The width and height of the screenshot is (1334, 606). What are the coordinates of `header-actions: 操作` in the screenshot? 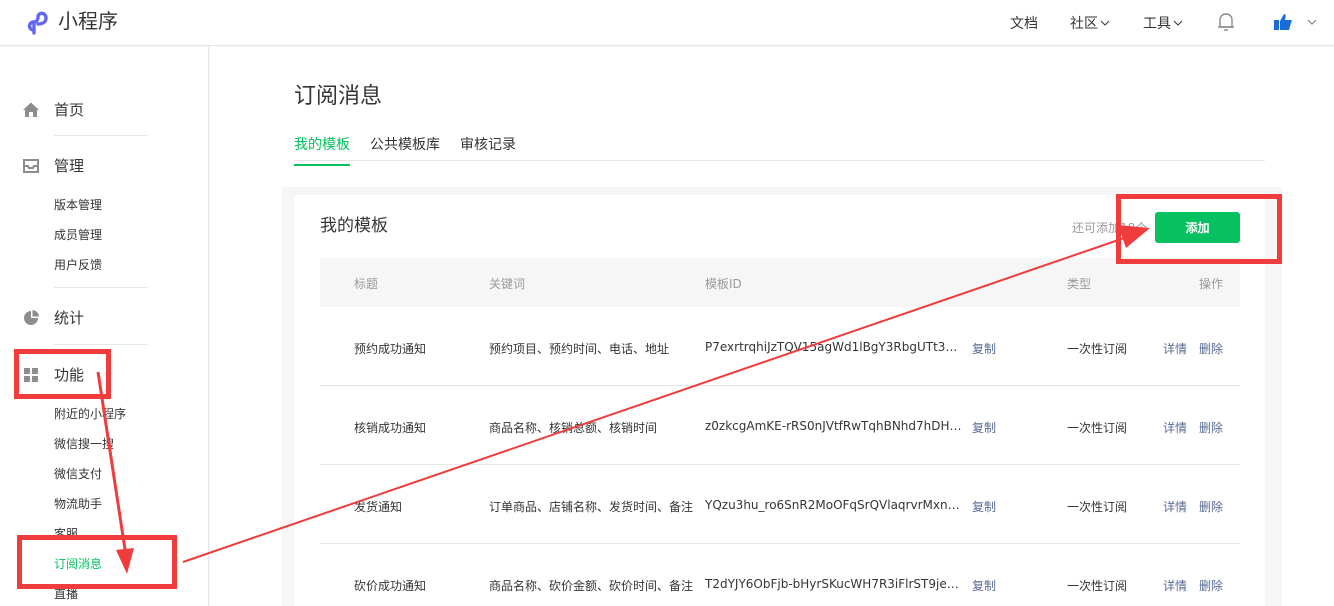 It's located at (1211, 284).